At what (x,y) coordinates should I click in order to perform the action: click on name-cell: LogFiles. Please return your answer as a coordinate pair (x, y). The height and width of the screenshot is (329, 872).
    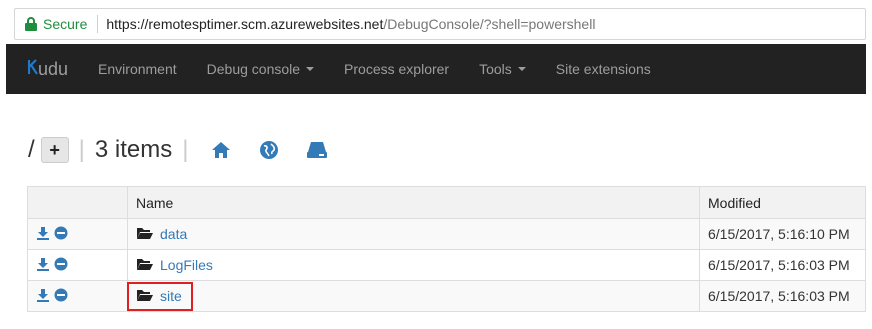
    Looking at the image, I should click on (413, 265).